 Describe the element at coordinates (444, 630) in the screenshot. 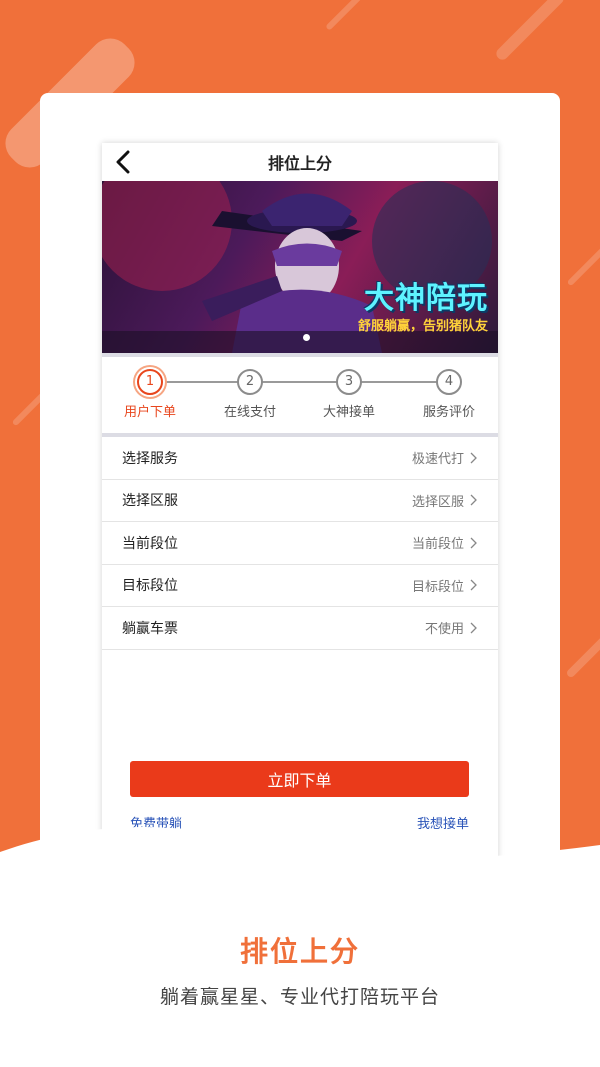

I see `option-value: 不使用` at that location.